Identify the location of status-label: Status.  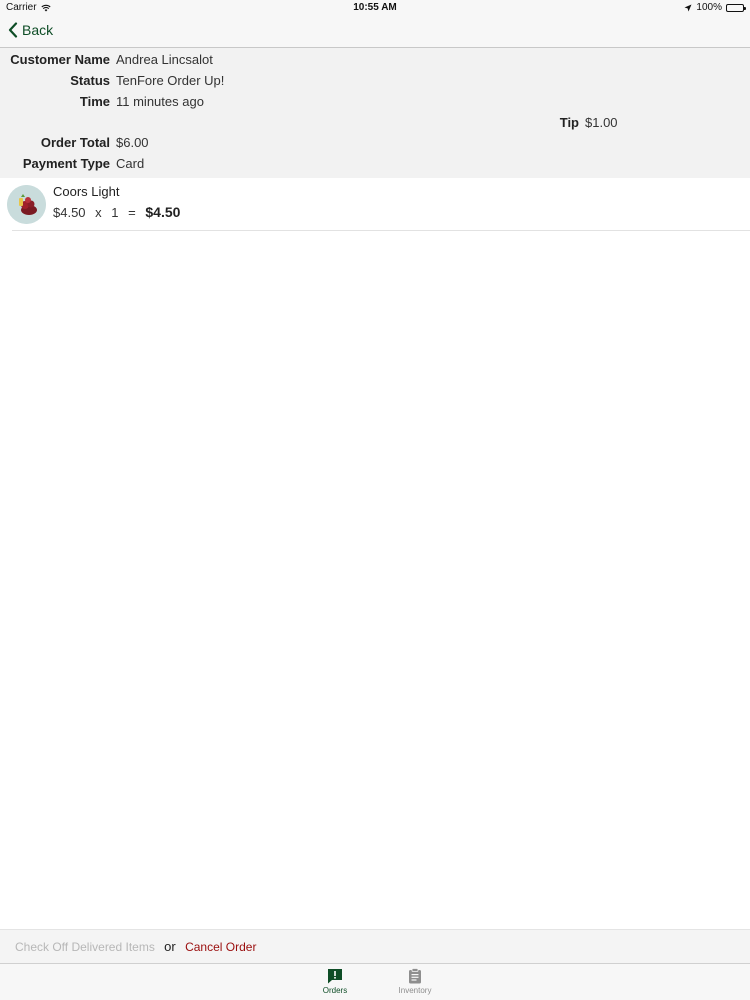
(90, 80).